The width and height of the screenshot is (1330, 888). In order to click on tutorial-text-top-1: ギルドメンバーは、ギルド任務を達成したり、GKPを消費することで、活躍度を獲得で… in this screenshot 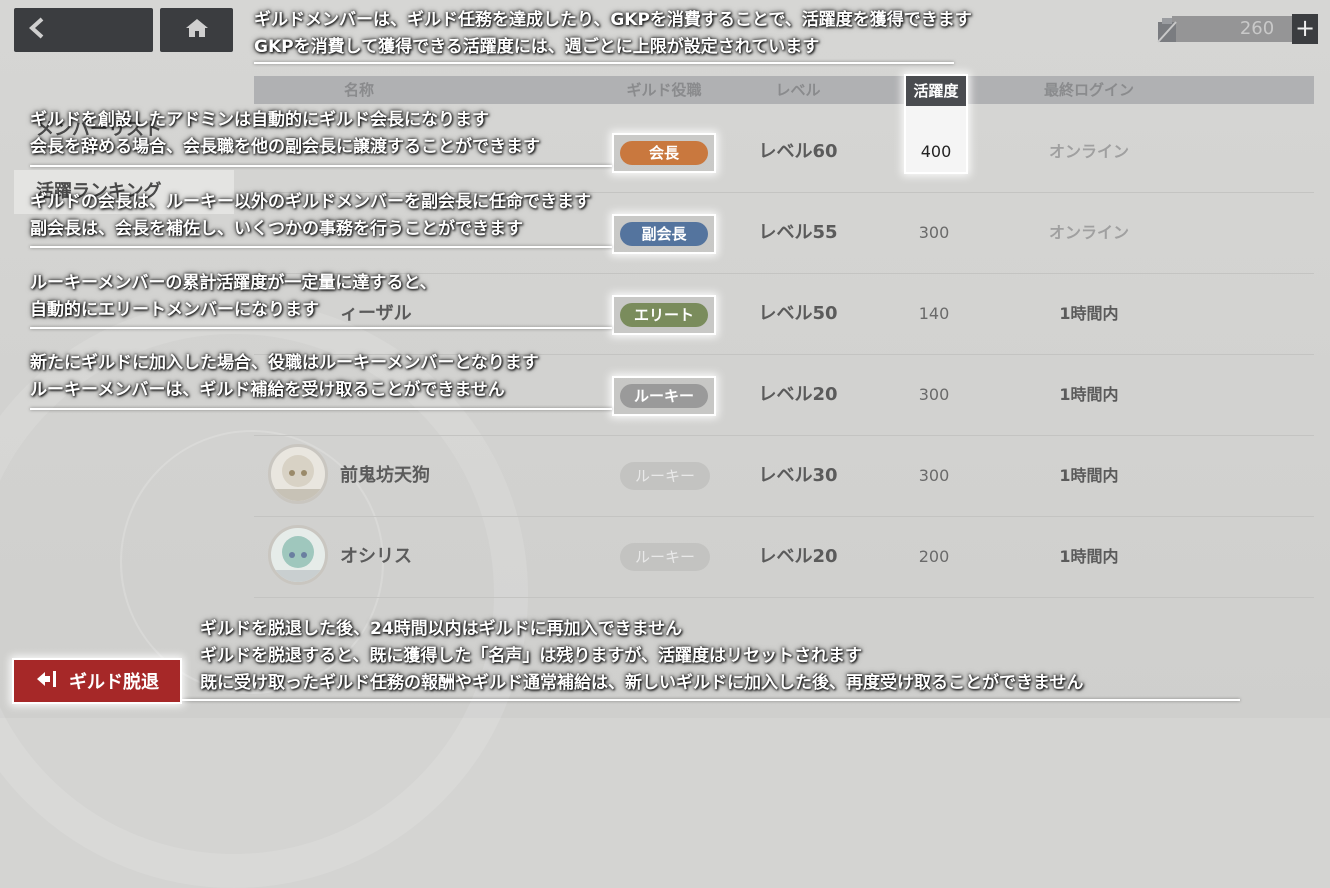, I will do `click(613, 20)`.